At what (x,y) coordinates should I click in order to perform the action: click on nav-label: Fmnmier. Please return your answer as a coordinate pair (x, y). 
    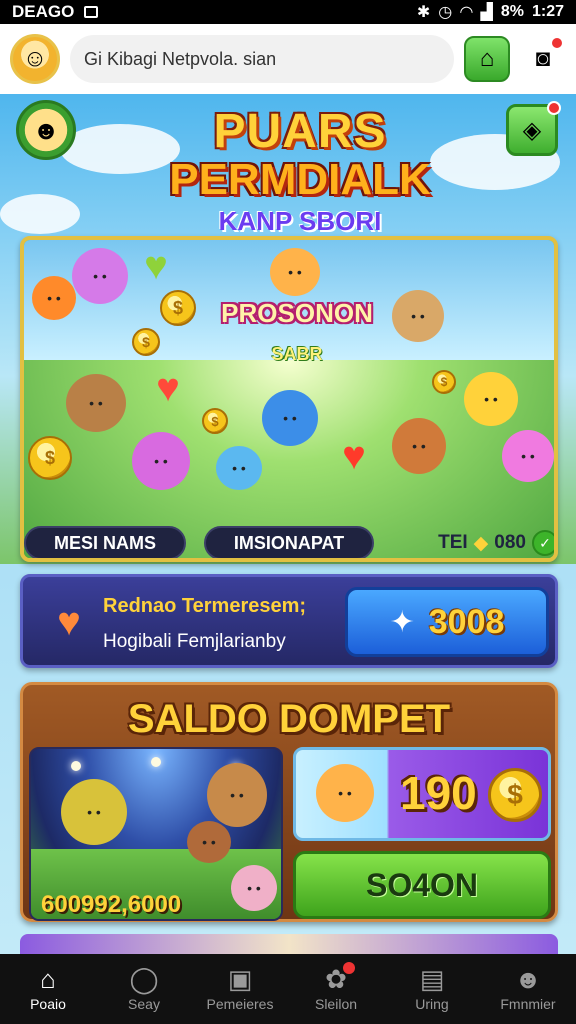
    Looking at the image, I should click on (528, 1004).